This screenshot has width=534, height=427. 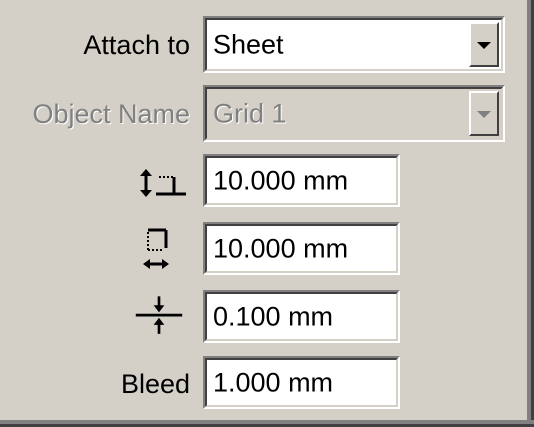 I want to click on object-name-dropdown: Grid 1, so click(x=354, y=113).